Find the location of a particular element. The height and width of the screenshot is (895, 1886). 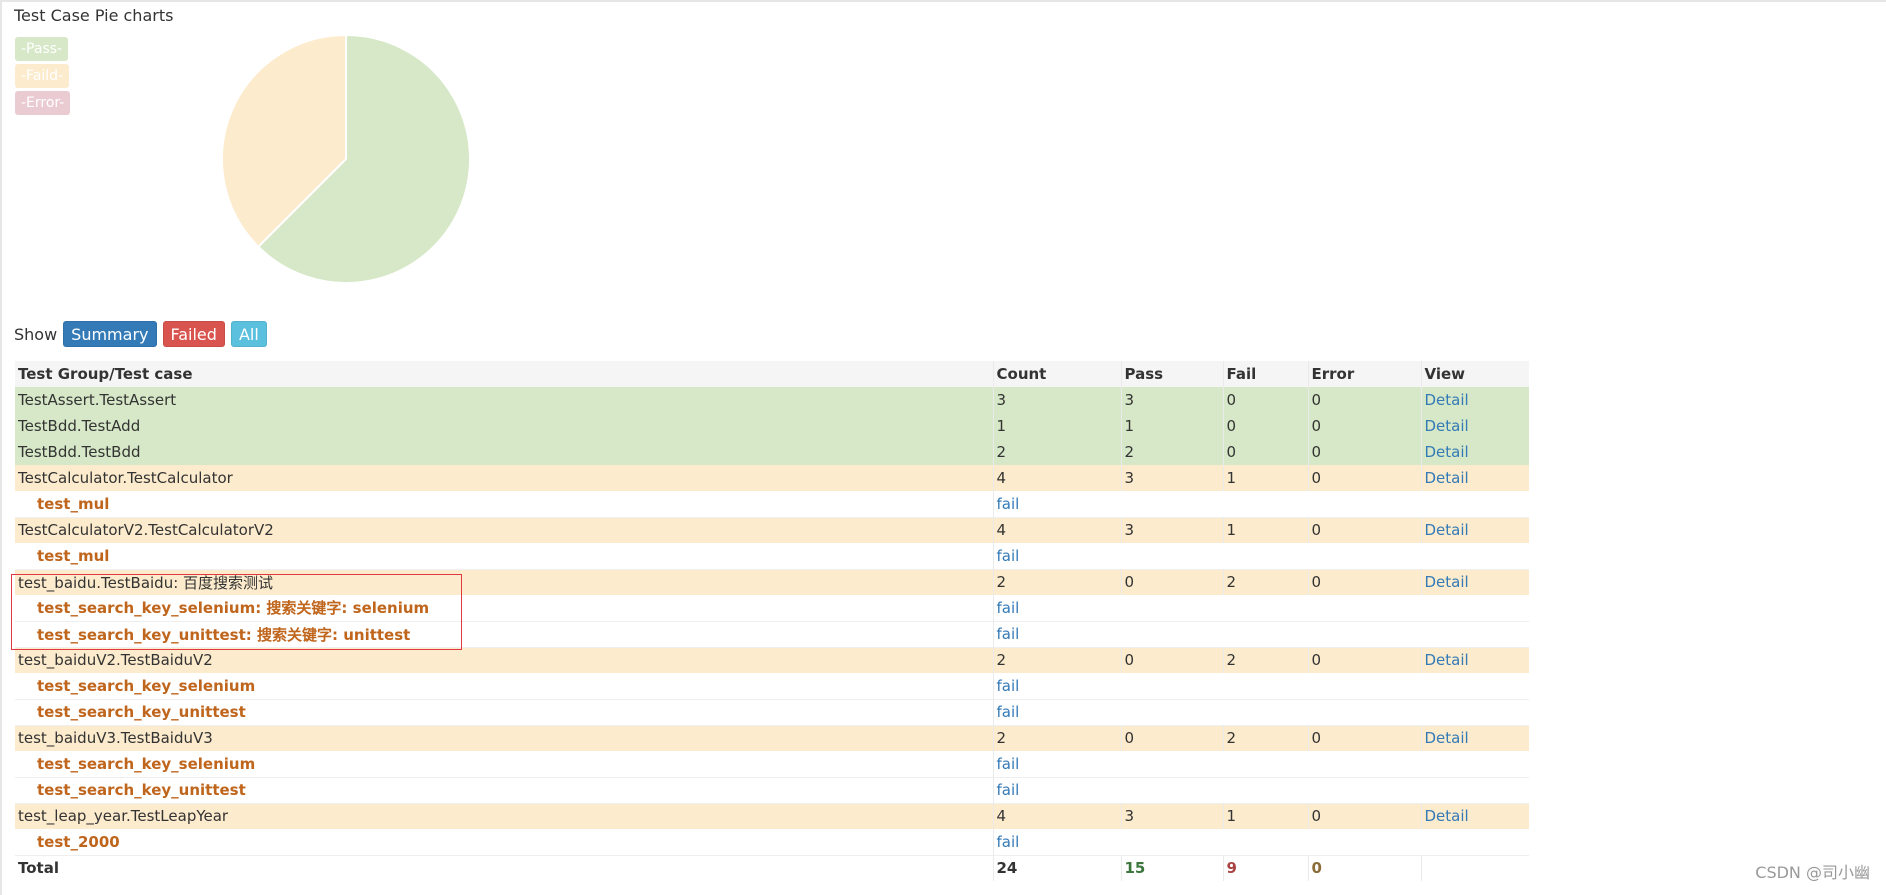

test-case-row: test_search_key_unittest fail is located at coordinates (772, 790).